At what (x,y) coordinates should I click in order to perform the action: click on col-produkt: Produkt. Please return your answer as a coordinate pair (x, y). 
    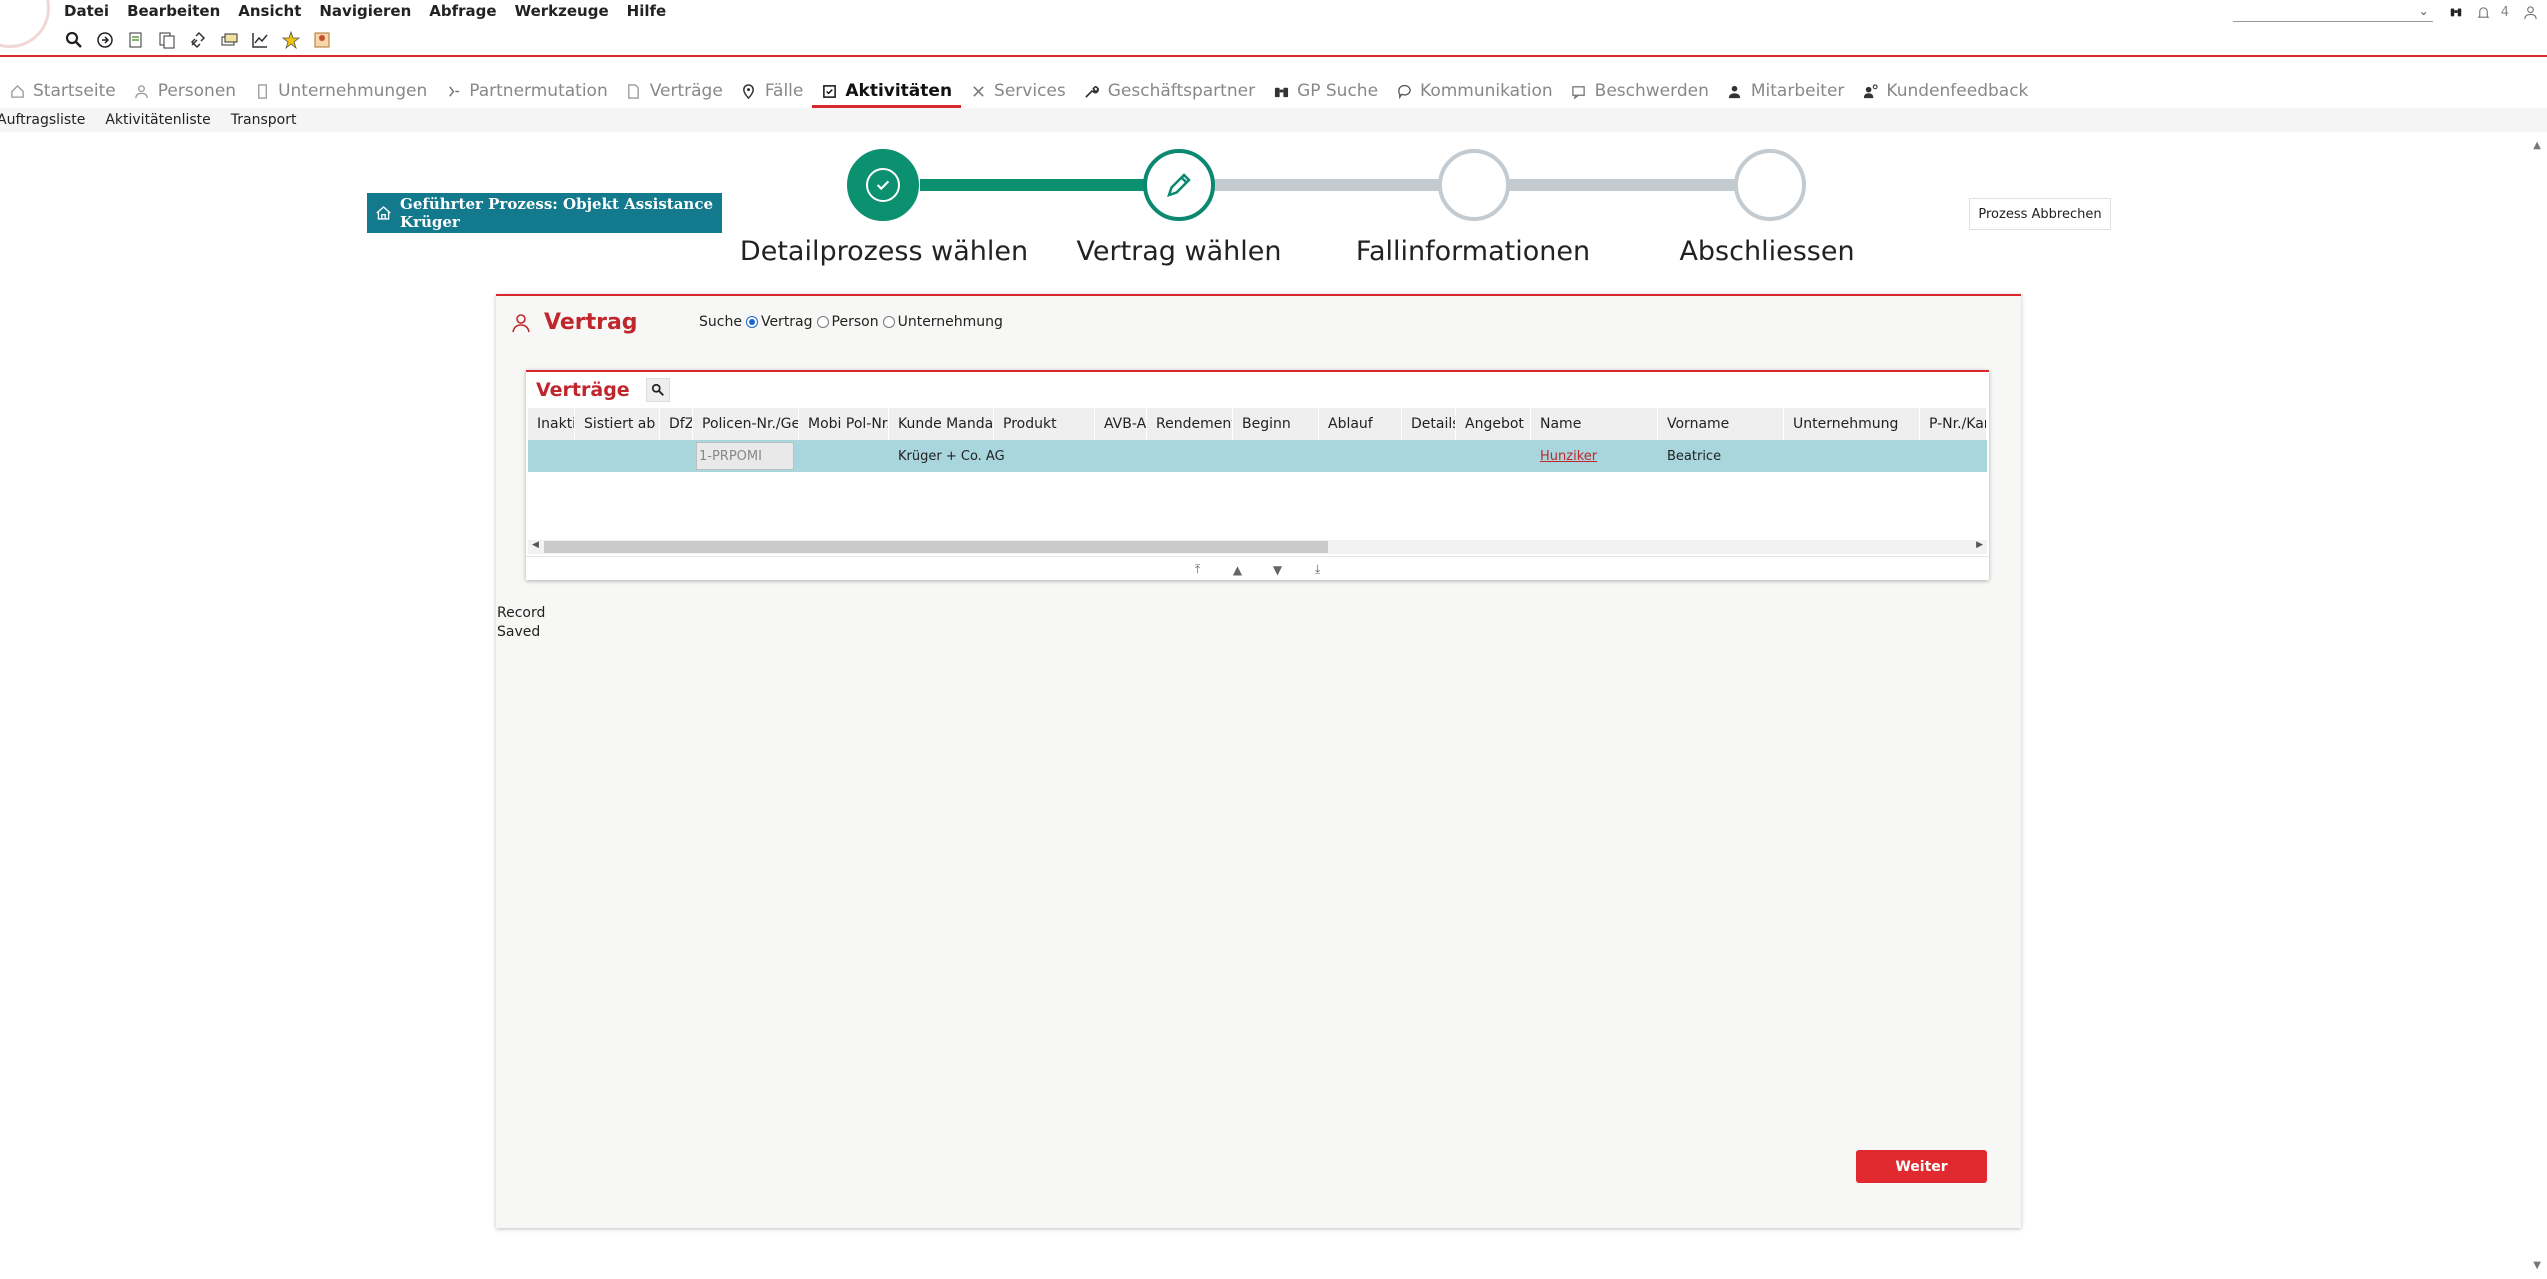
    Looking at the image, I should click on (1044, 424).